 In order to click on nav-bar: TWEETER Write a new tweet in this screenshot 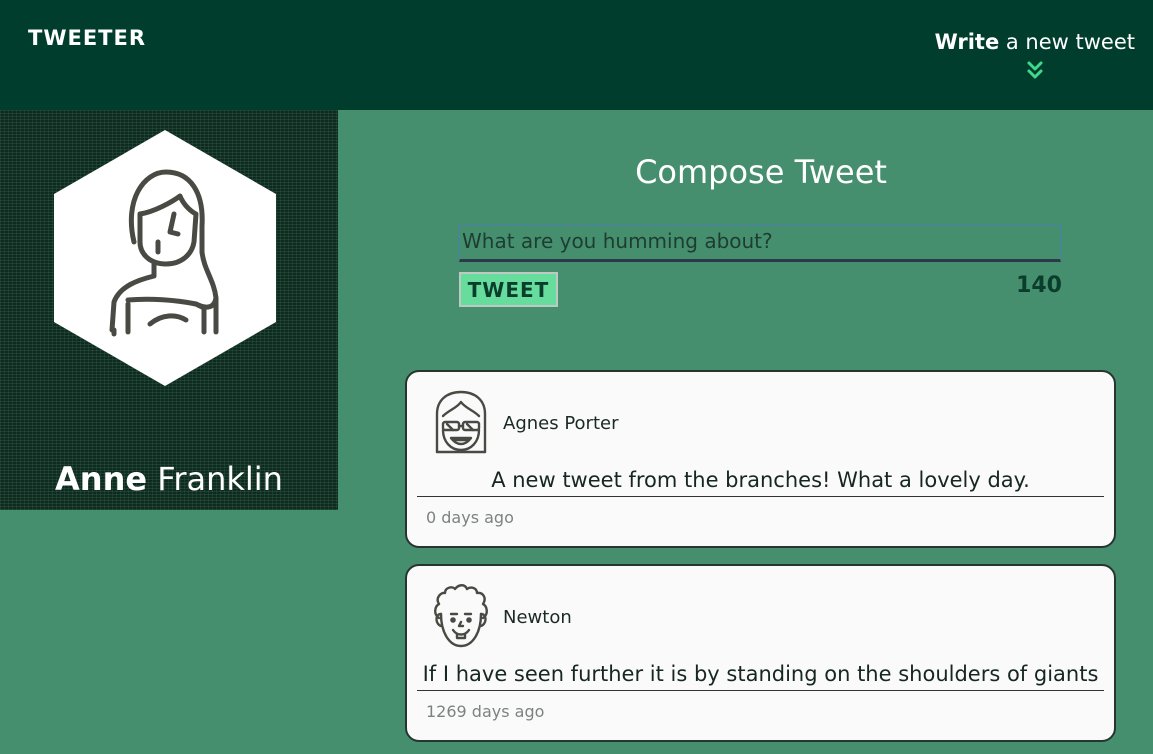, I will do `click(576, 55)`.